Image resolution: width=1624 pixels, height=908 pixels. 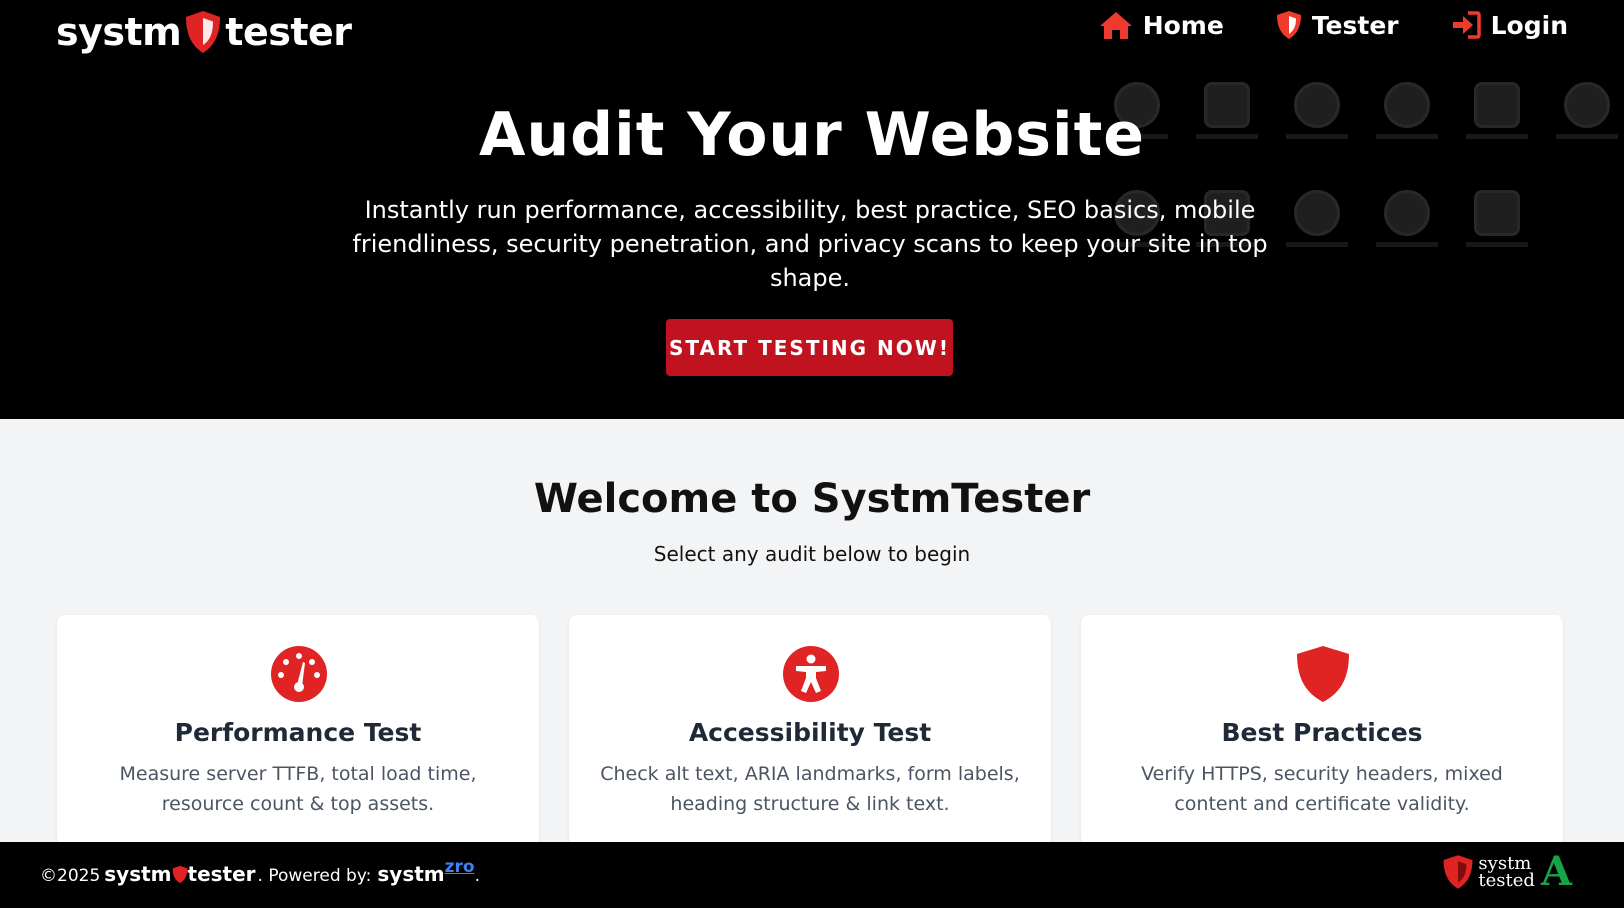 I want to click on accessibility-icon, so click(x=811, y=674).